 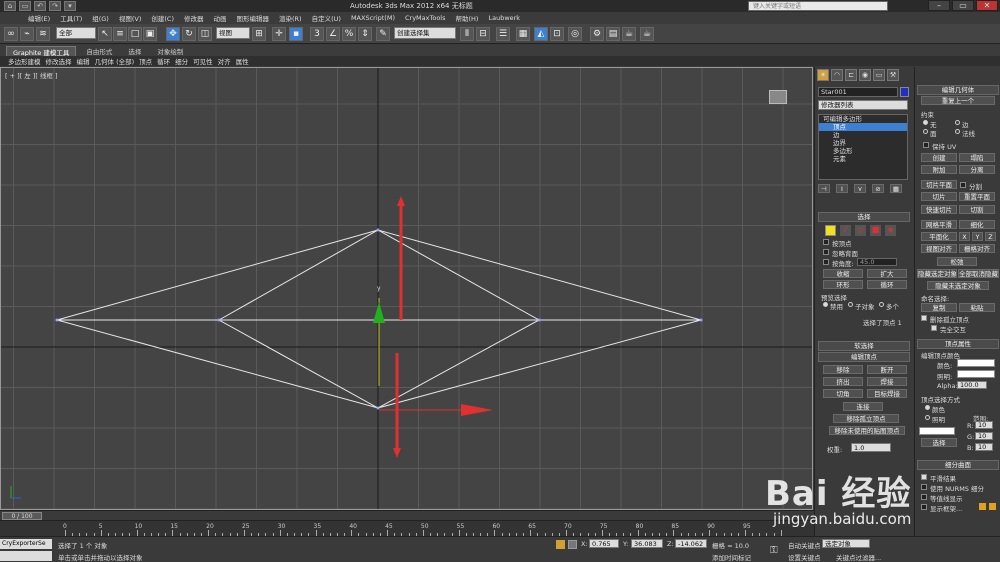 I want to click on range-g-spinner: 10, so click(x=984, y=436).